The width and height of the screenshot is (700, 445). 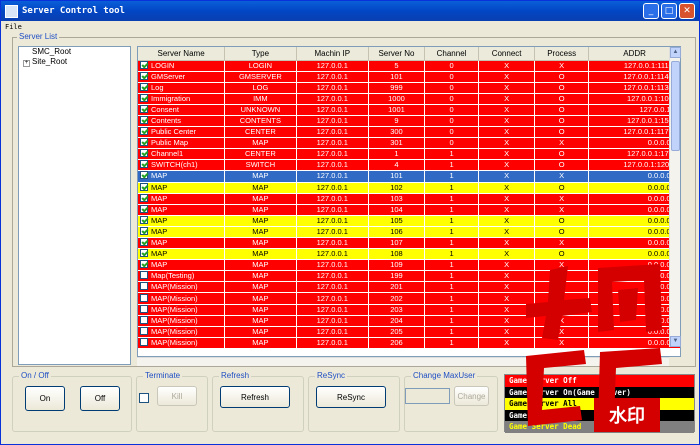 What do you see at coordinates (471, 396) in the screenshot?
I see `change-button: Change` at bounding box center [471, 396].